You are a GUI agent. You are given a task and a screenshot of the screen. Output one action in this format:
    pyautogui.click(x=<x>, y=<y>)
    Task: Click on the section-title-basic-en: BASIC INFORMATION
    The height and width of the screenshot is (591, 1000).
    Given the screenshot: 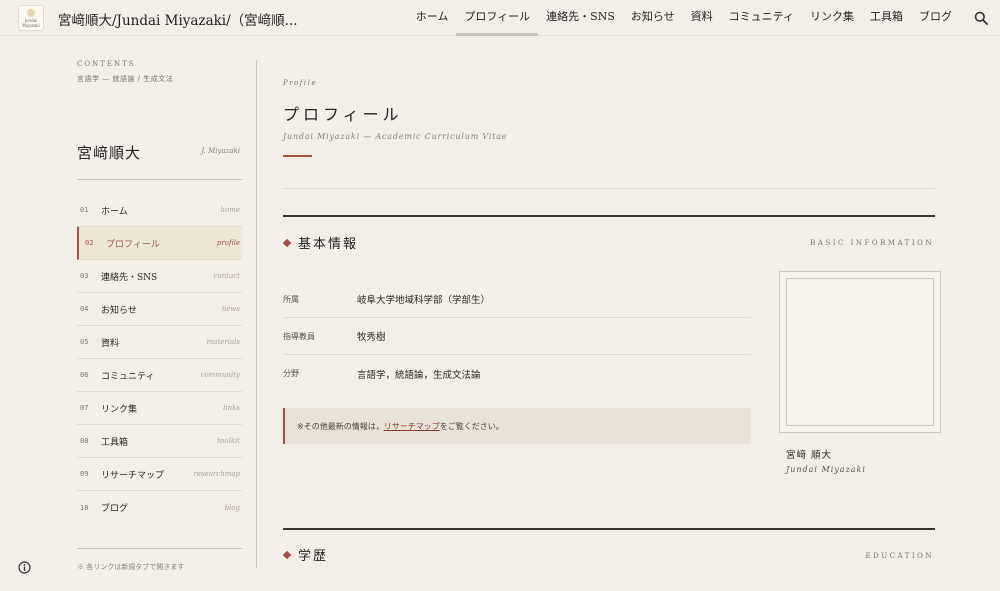 What is the action you would take?
    pyautogui.click(x=872, y=243)
    